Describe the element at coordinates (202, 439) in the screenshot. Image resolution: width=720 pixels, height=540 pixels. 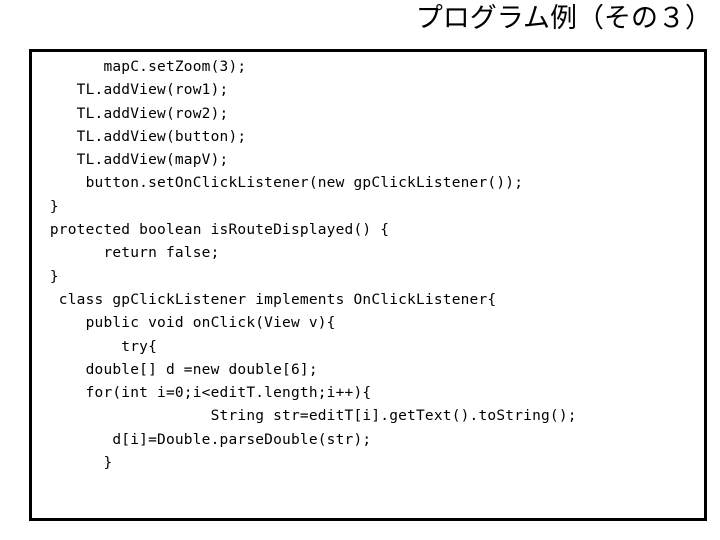
I see `code-line: d[i]=Double.parseDouble(str);` at that location.